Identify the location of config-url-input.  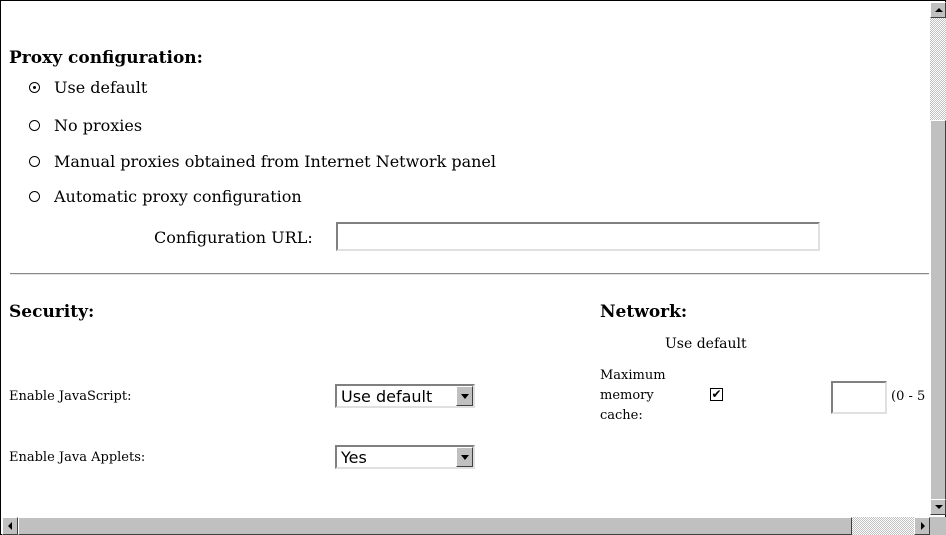
(578, 236).